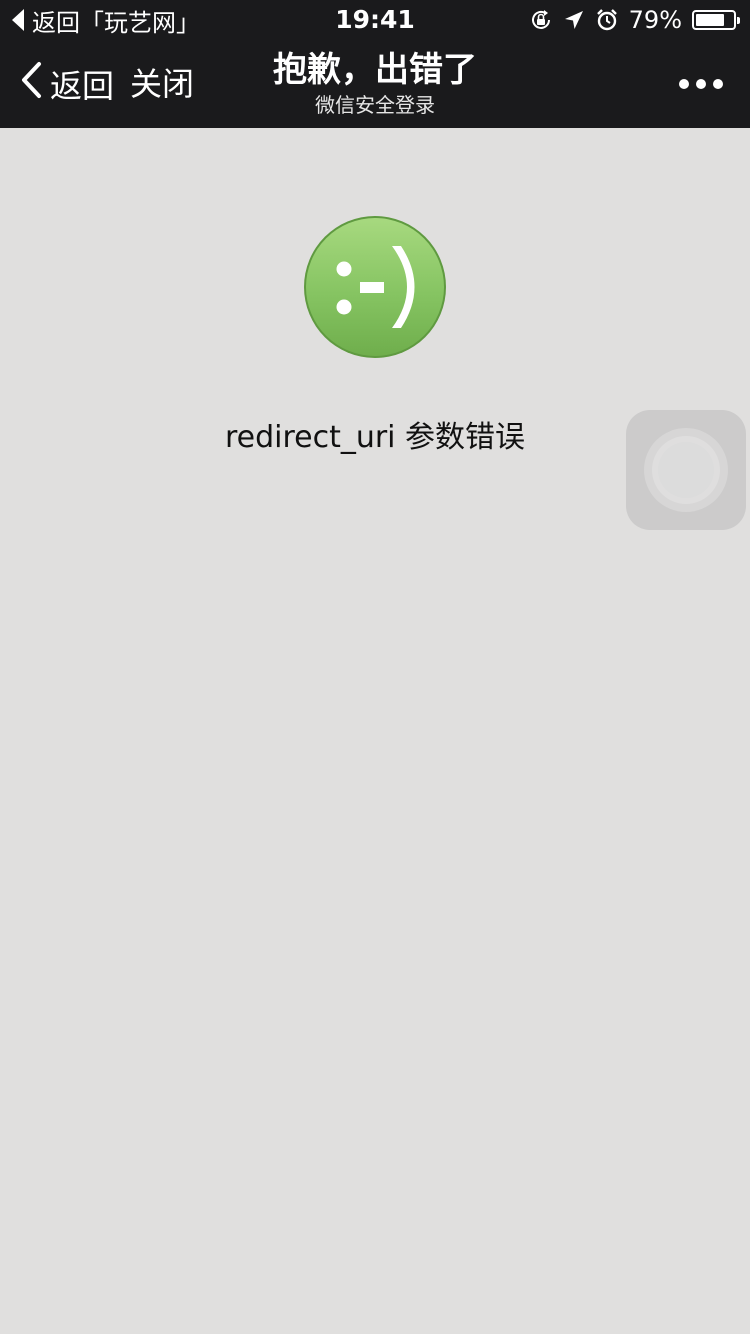 The image size is (750, 1334). Describe the element at coordinates (655, 20) in the screenshot. I see `battery-percent: 79%` at that location.